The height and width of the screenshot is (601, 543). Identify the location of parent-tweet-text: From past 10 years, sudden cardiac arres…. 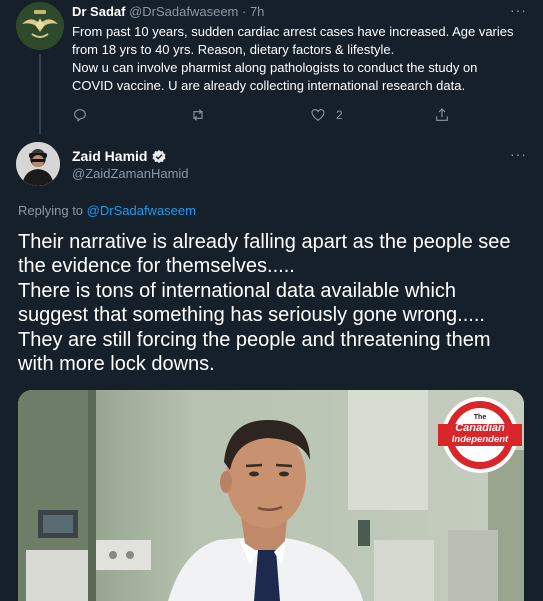
(302, 59).